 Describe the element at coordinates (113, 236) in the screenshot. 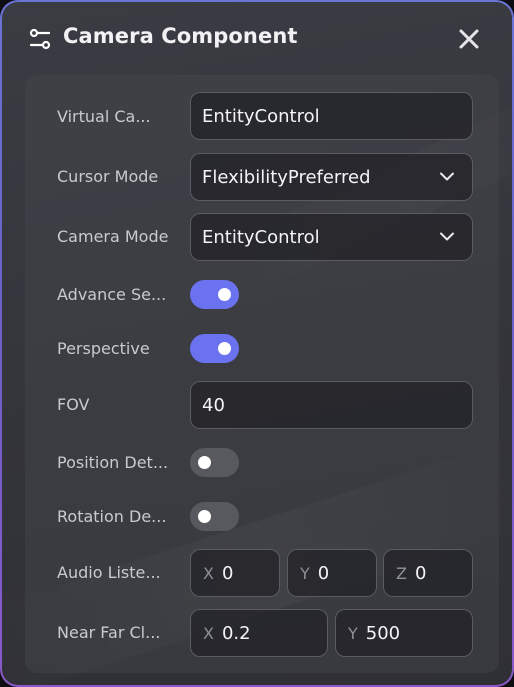

I see `camera-mode-label: Camera Mode` at that location.